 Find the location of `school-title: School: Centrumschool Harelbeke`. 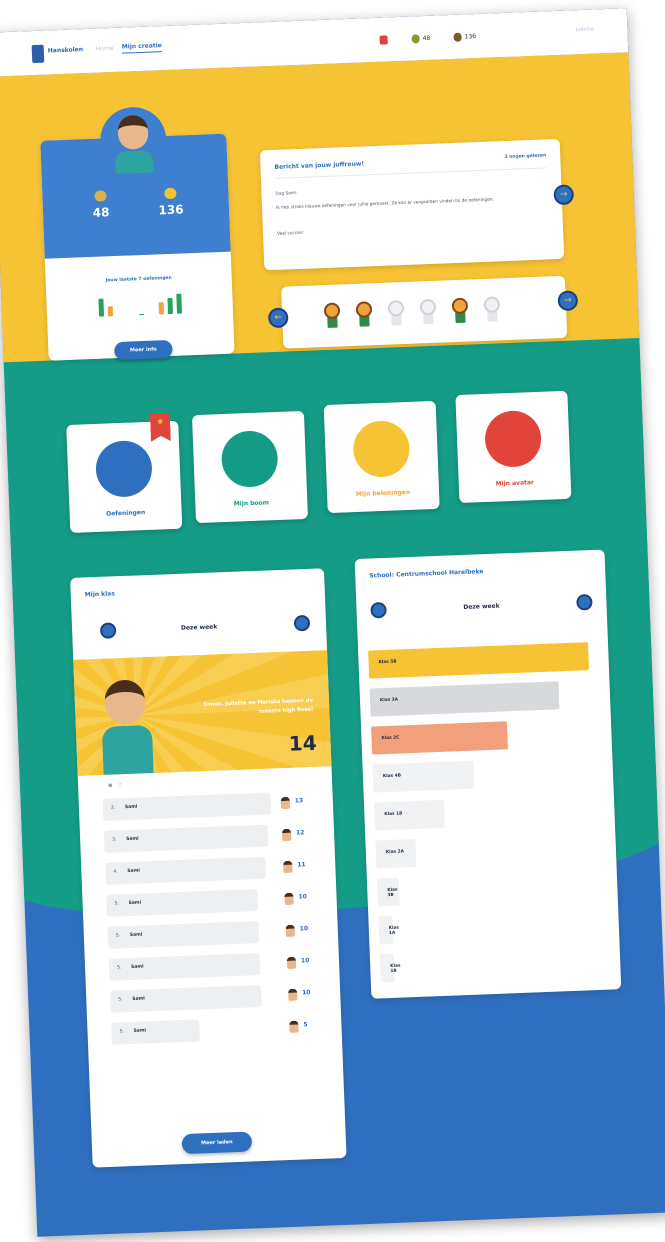

school-title: School: Centrumschool Harelbeke is located at coordinates (426, 574).